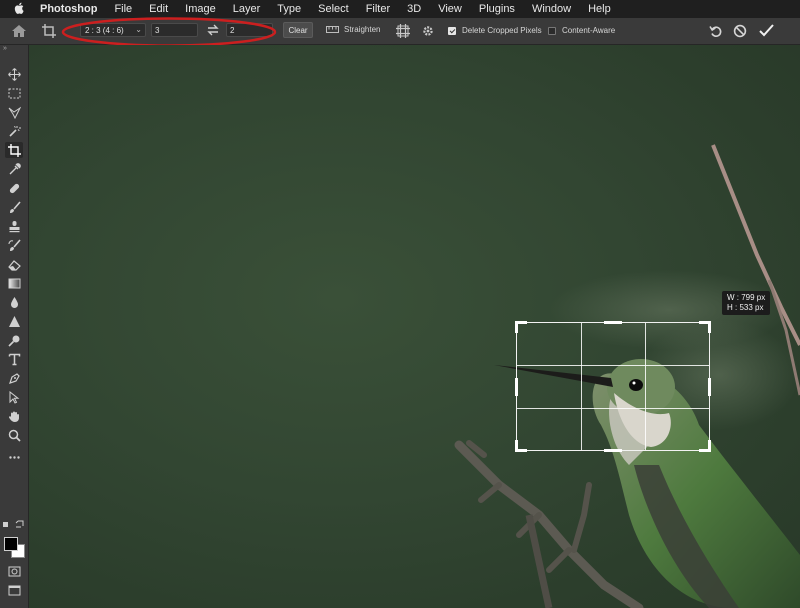 The width and height of the screenshot is (800, 608). Describe the element at coordinates (174, 30) in the screenshot. I see `ratio-width-input` at that location.